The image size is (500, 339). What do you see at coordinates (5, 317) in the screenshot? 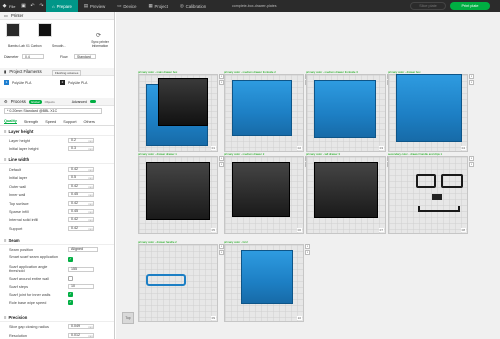
I see `precision-icon: ≡` at bounding box center [5, 317].